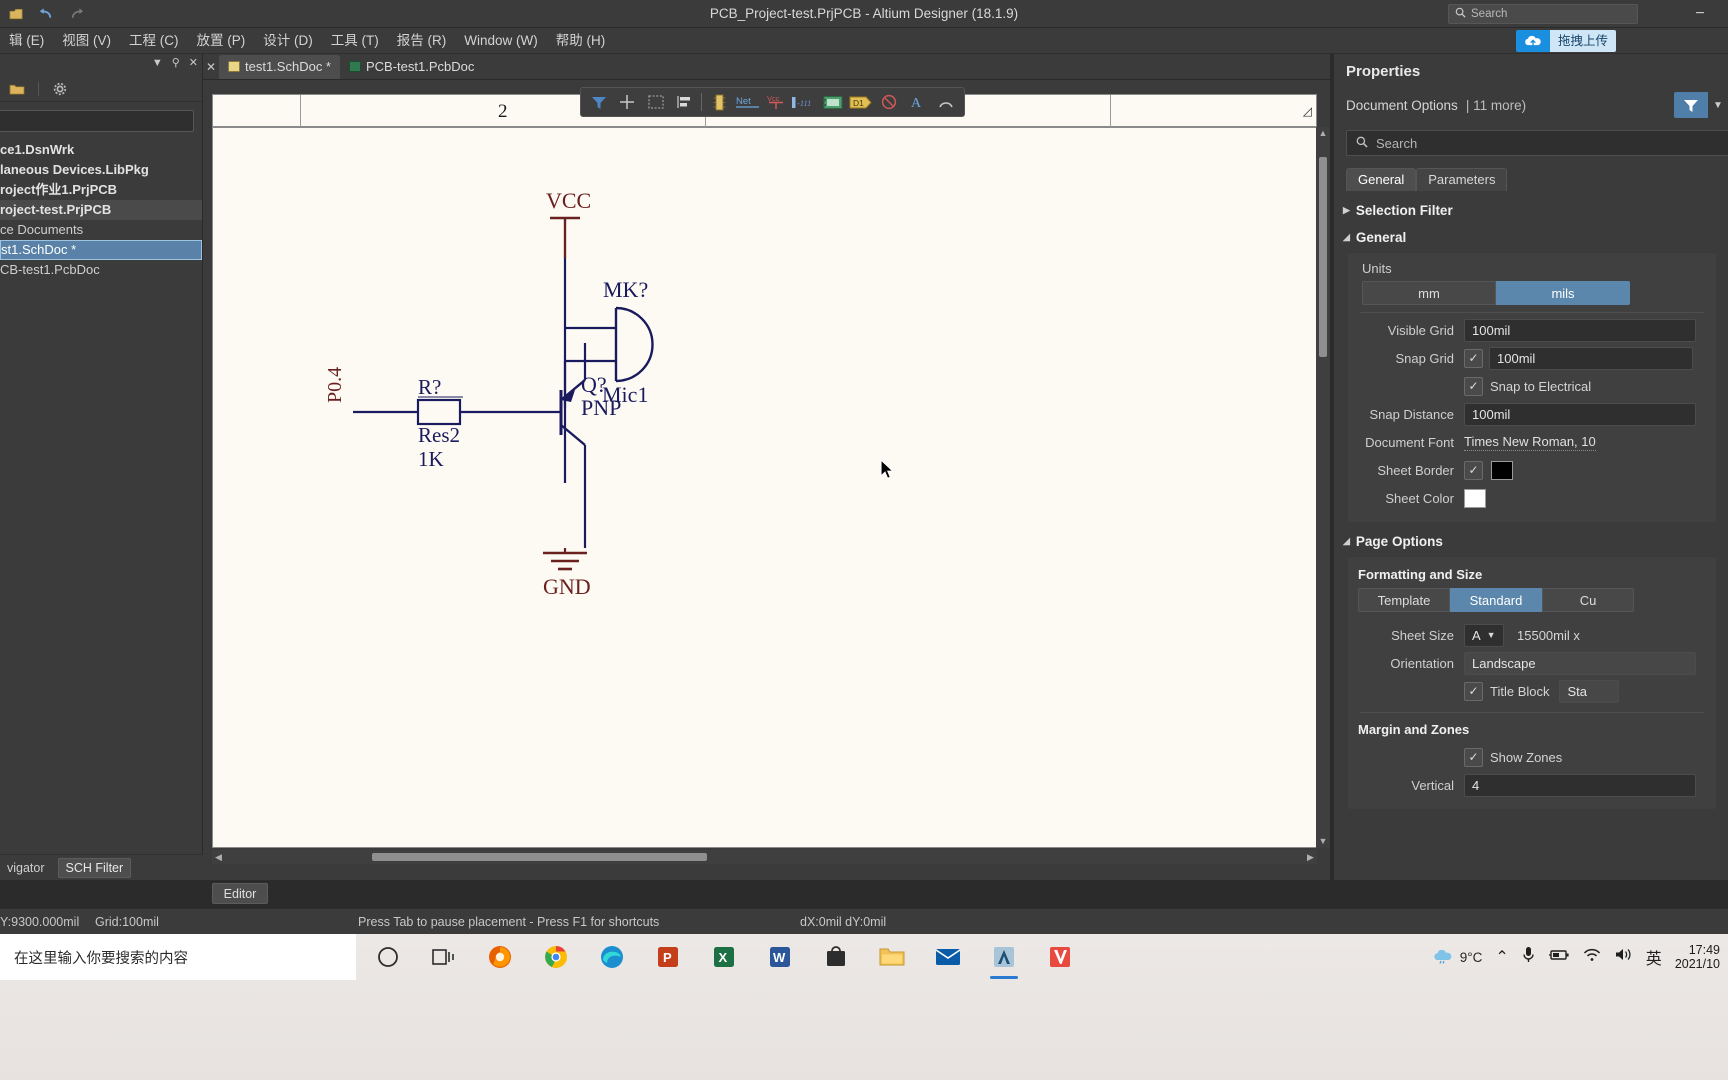  What do you see at coordinates (1323, 257) in the screenshot?
I see `vertical-scroll-thumb` at bounding box center [1323, 257].